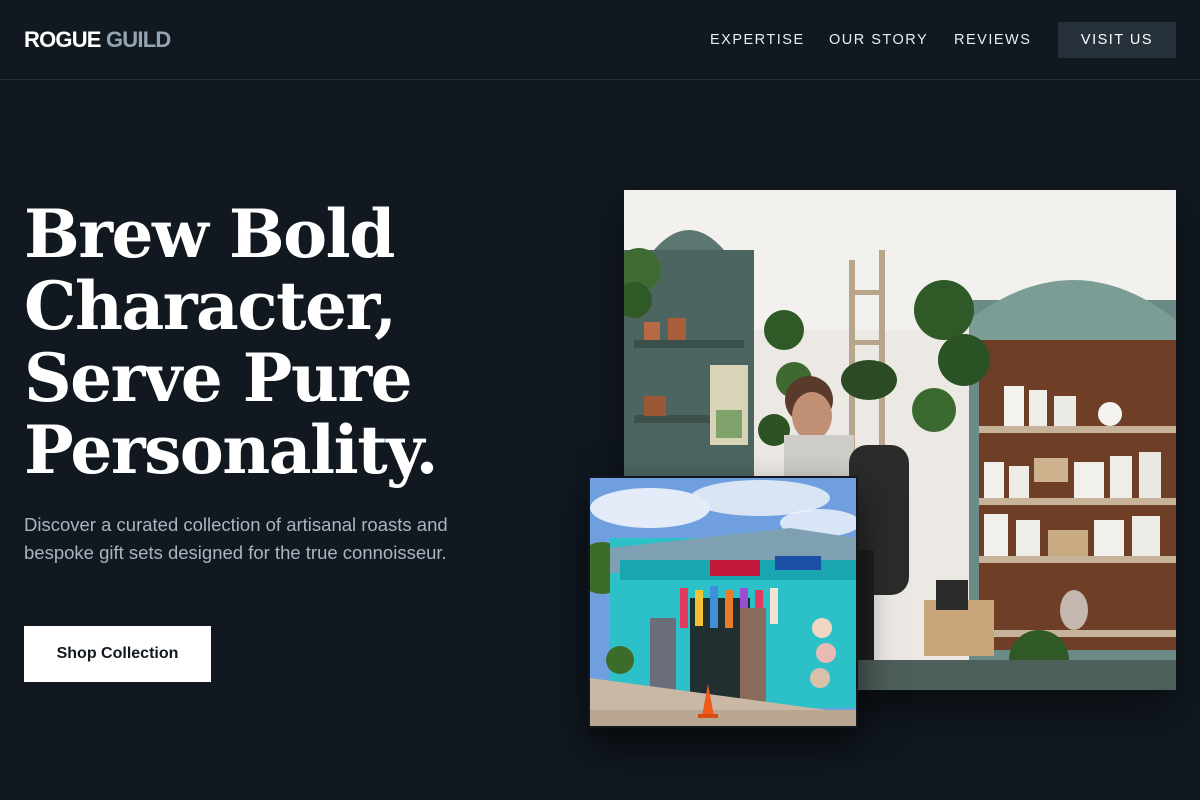 The height and width of the screenshot is (800, 1200). What do you see at coordinates (757, 40) in the screenshot?
I see `nav-link-expertise: EXPERTISE` at bounding box center [757, 40].